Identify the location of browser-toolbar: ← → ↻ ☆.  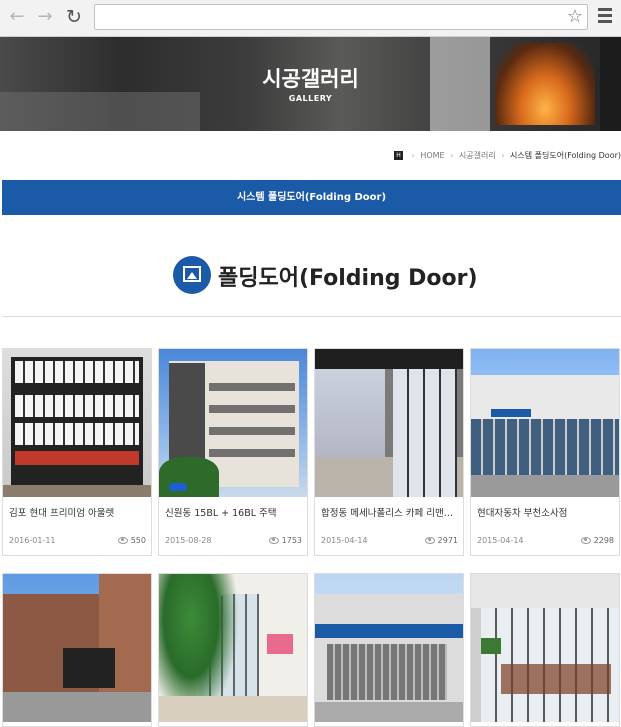
(310, 18).